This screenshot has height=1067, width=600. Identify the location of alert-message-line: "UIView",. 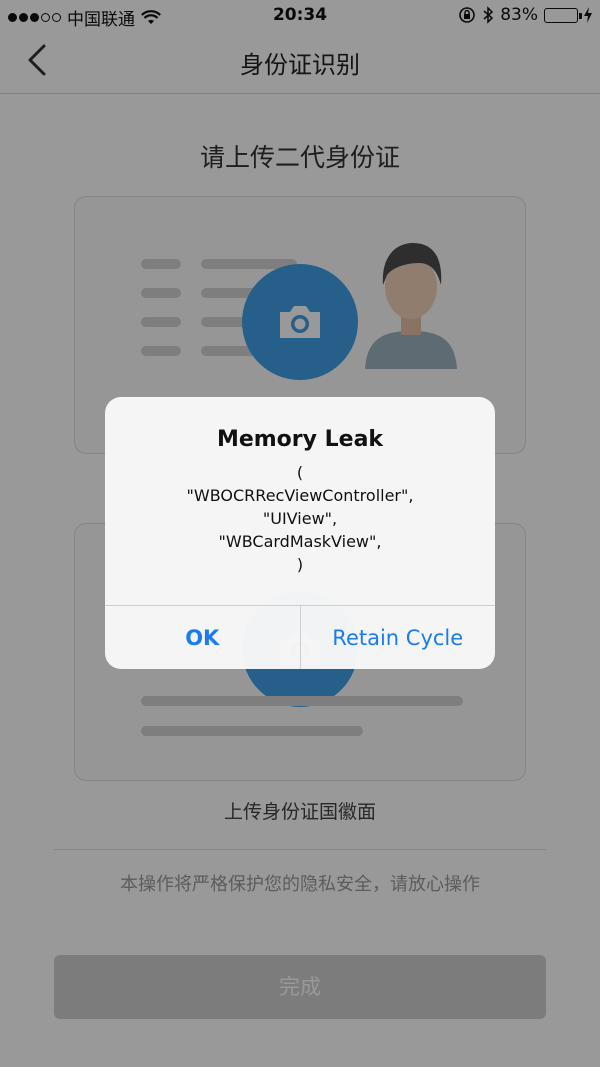
(300, 518).